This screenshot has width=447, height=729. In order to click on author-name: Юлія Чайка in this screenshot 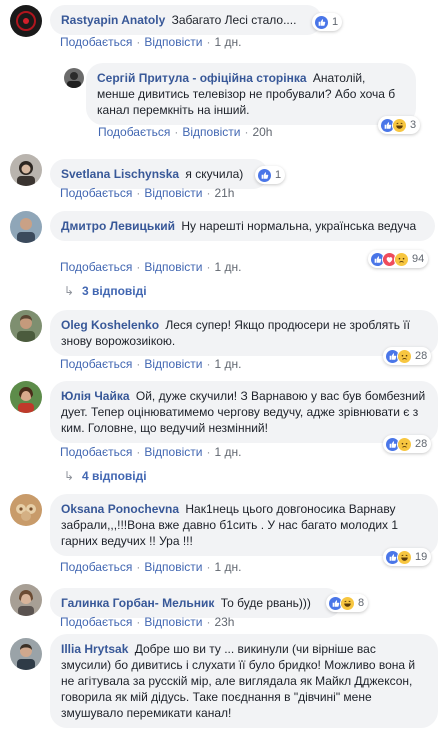, I will do `click(95, 396)`.